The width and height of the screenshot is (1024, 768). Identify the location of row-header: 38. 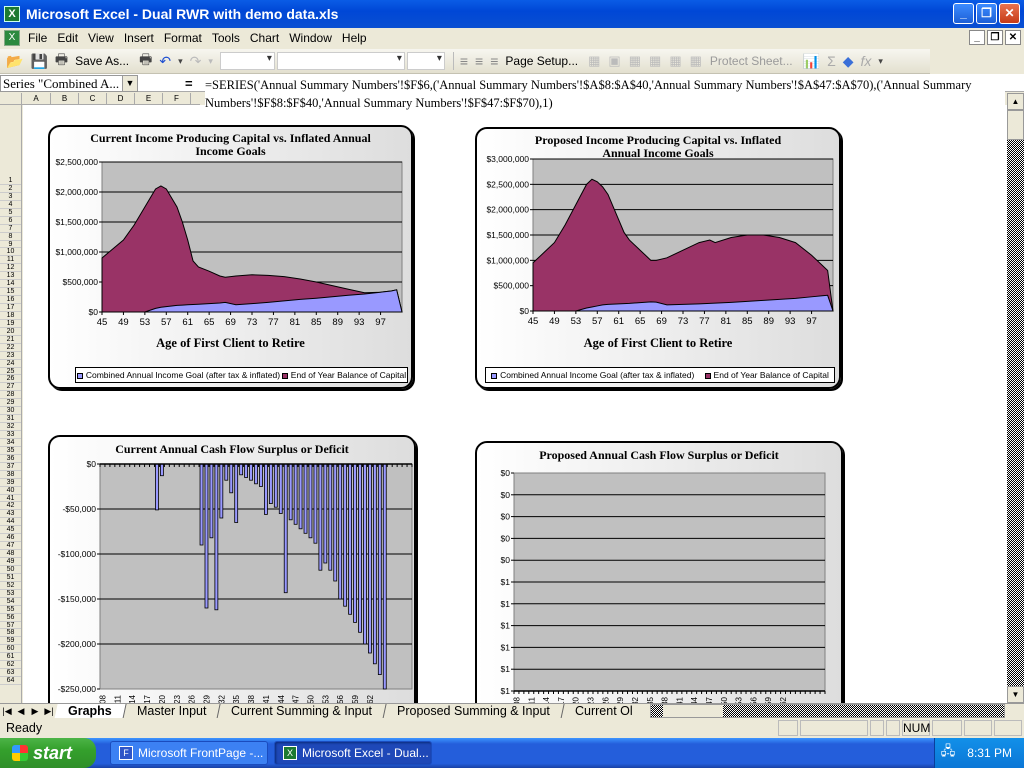
(10, 475).